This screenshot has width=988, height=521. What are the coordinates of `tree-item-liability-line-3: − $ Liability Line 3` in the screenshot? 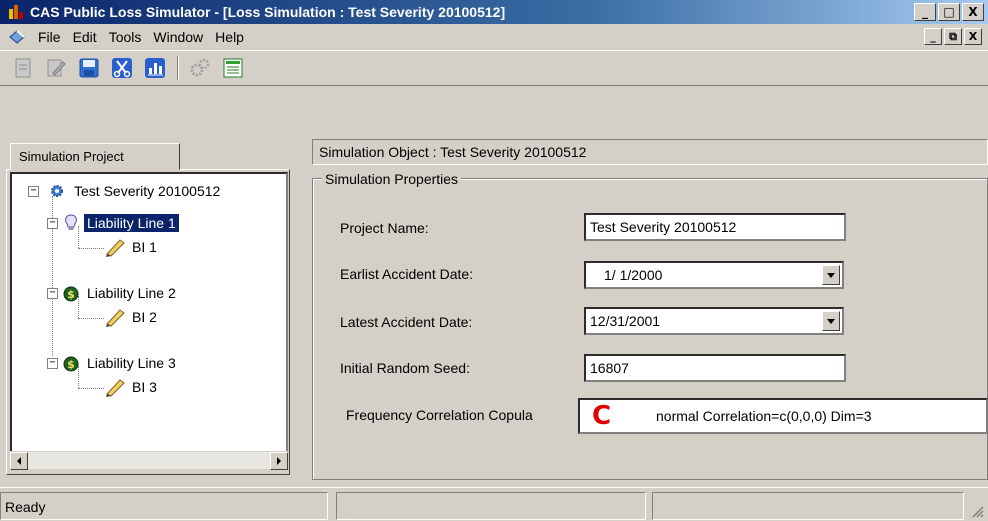 It's located at (113, 363).